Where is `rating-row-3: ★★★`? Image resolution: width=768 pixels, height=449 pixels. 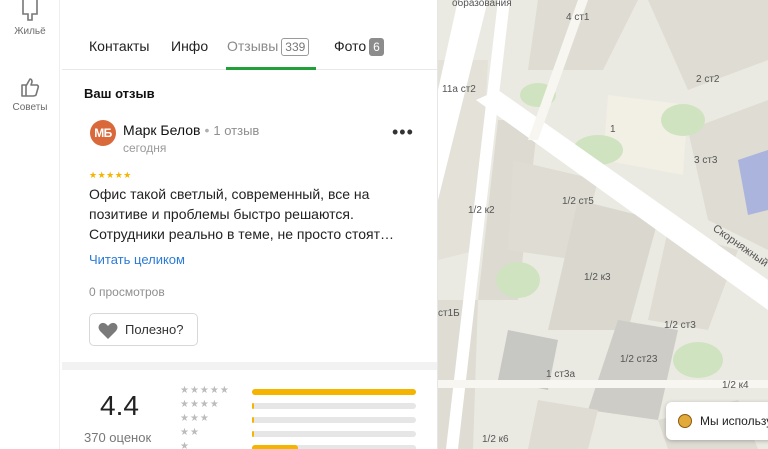
rating-row-3: ★★★ is located at coordinates (300, 420).